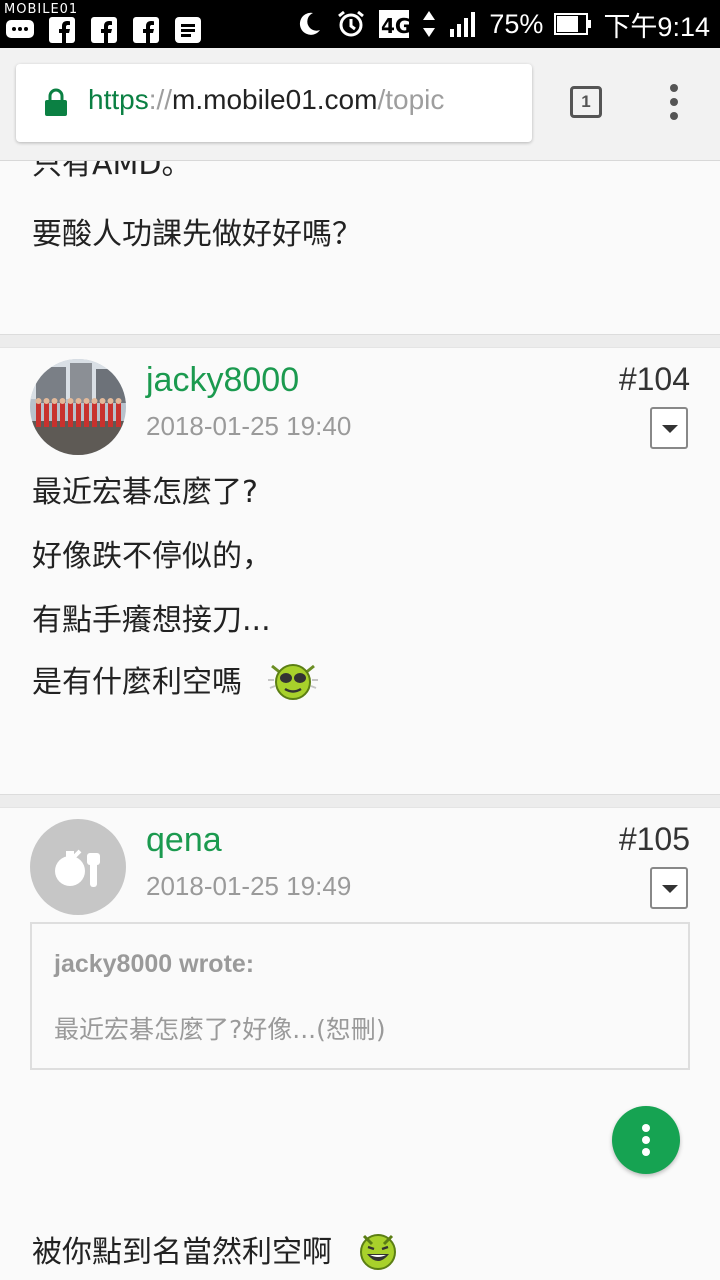 The height and width of the screenshot is (1280, 720). Describe the element at coordinates (429, 24) in the screenshot. I see `data-transfer-icon` at that location.